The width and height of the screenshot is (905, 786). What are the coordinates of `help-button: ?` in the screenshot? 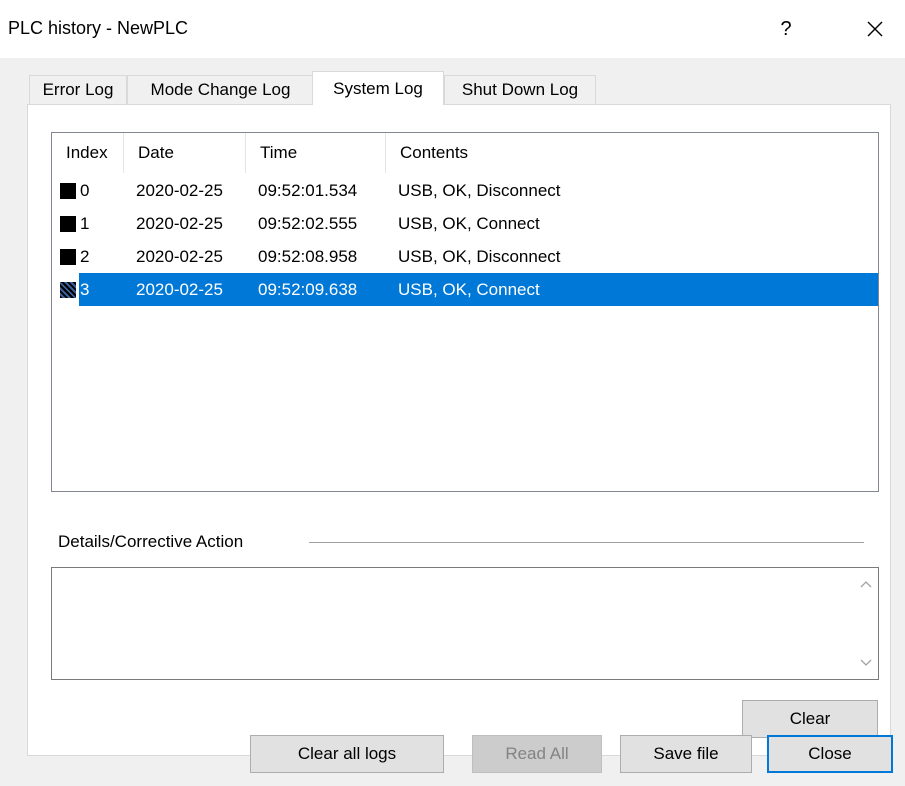 It's located at (786, 29).